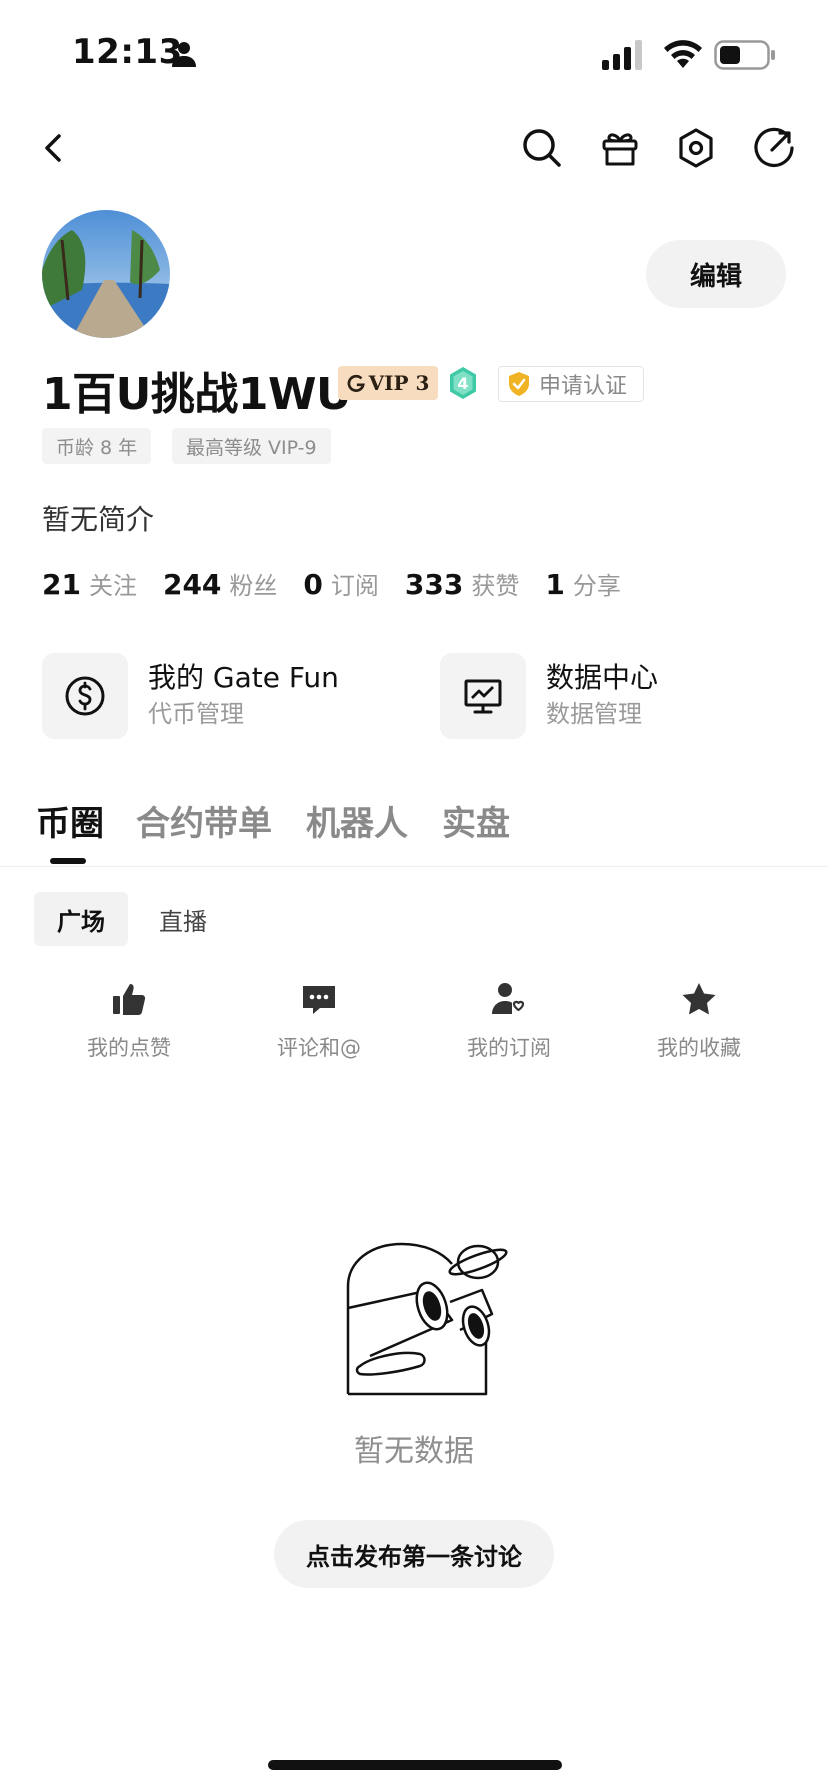 Image resolution: width=828 pixels, height=1792 pixels. I want to click on home-indicator, so click(415, 1765).